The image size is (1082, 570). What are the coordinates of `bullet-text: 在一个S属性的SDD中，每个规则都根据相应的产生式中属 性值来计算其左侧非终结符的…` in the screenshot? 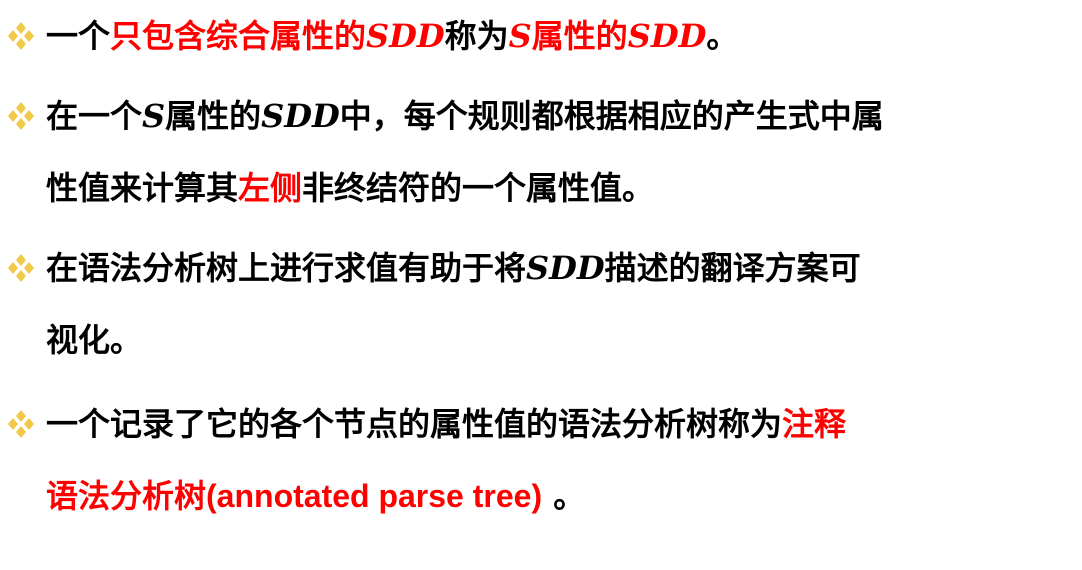 It's located at (465, 152).